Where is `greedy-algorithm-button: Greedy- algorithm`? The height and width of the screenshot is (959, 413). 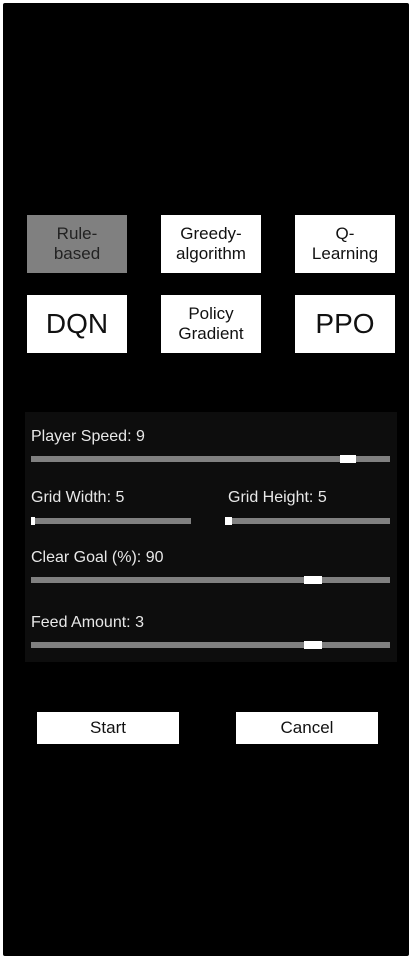
greedy-algorithm-button: Greedy- algorithm is located at coordinates (211, 244).